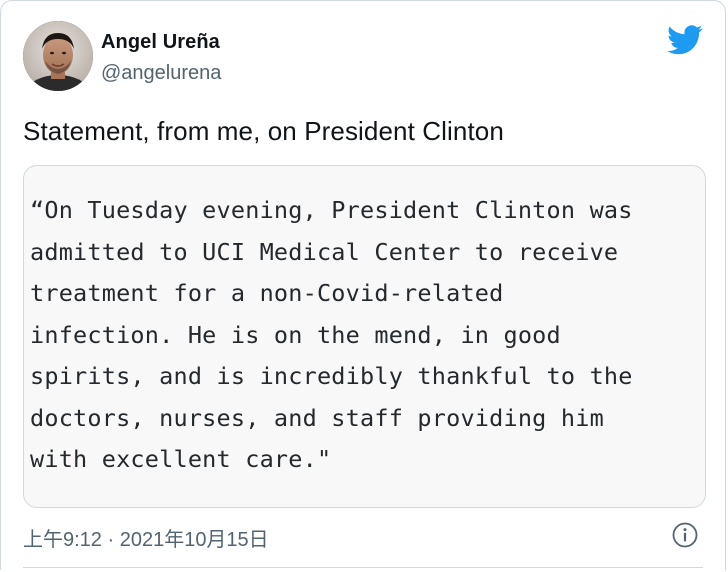 The image size is (728, 572). Describe the element at coordinates (160, 42) in the screenshot. I see `author-name: Angel Ureña` at that location.